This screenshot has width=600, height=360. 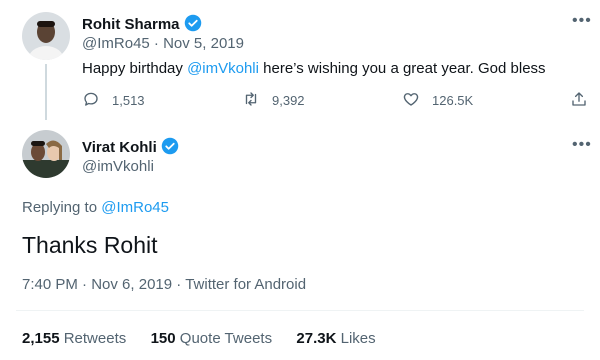 What do you see at coordinates (251, 100) in the screenshot?
I see `retweet-icon` at bounding box center [251, 100].